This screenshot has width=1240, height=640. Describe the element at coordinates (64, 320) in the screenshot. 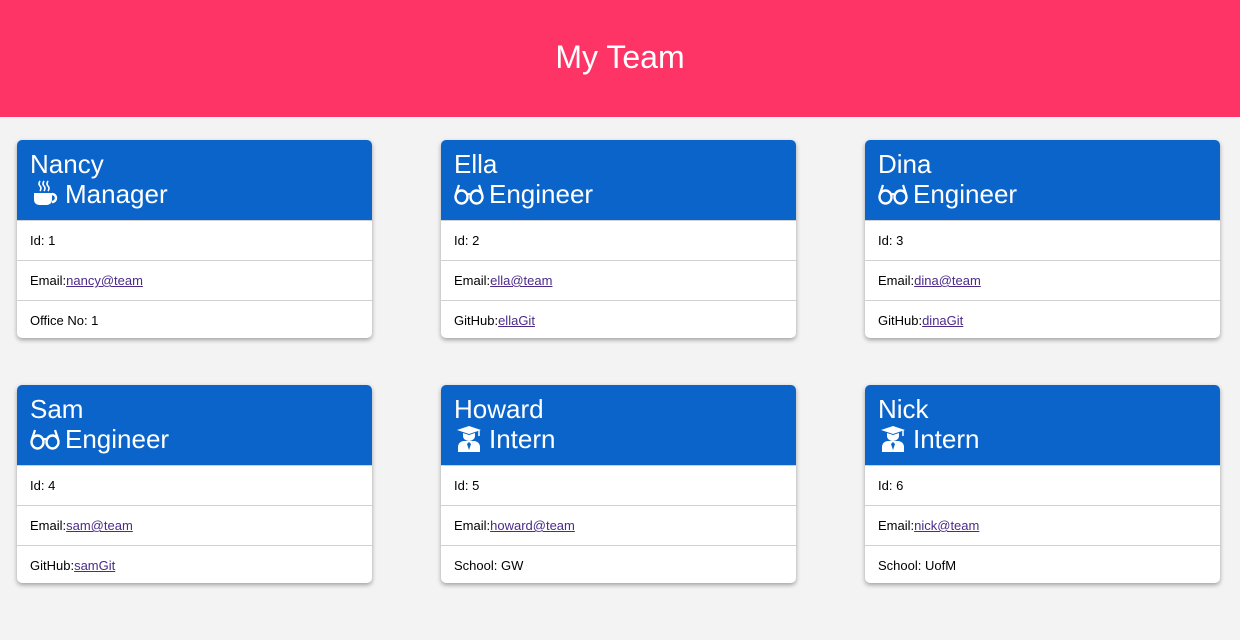

I see `office-number: Office No: 1` at that location.